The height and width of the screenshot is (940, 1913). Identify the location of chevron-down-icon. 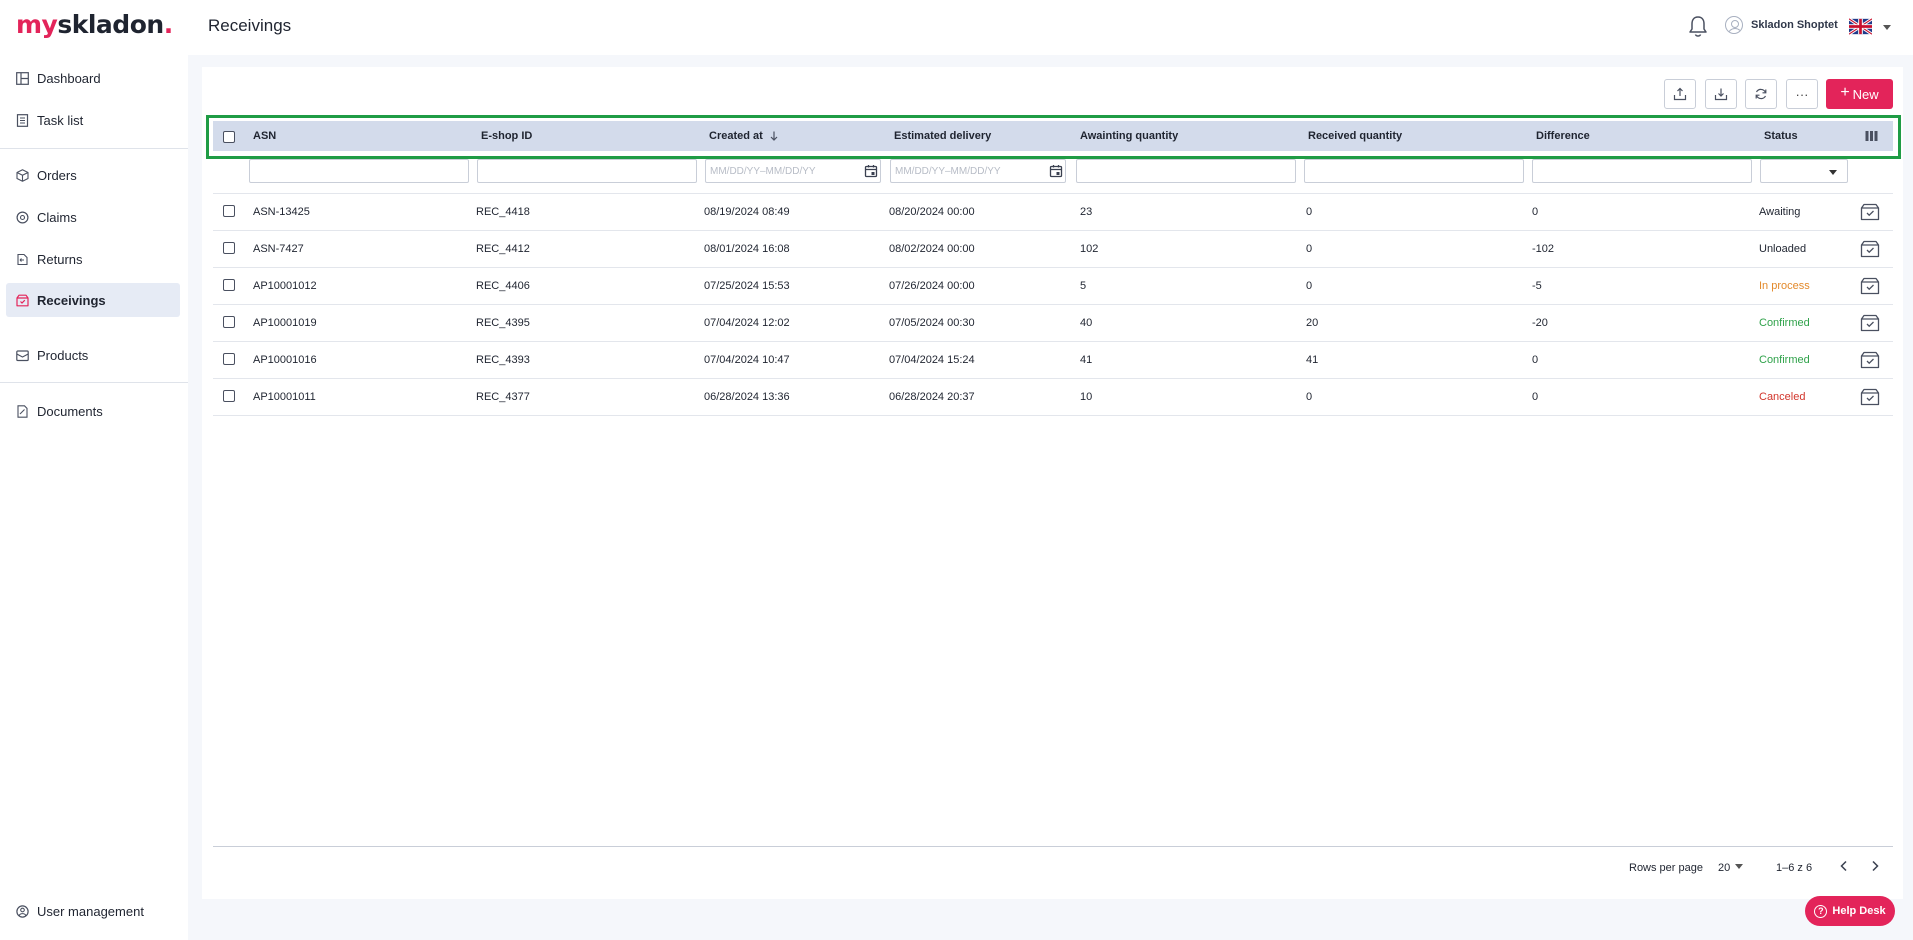
(1833, 172).